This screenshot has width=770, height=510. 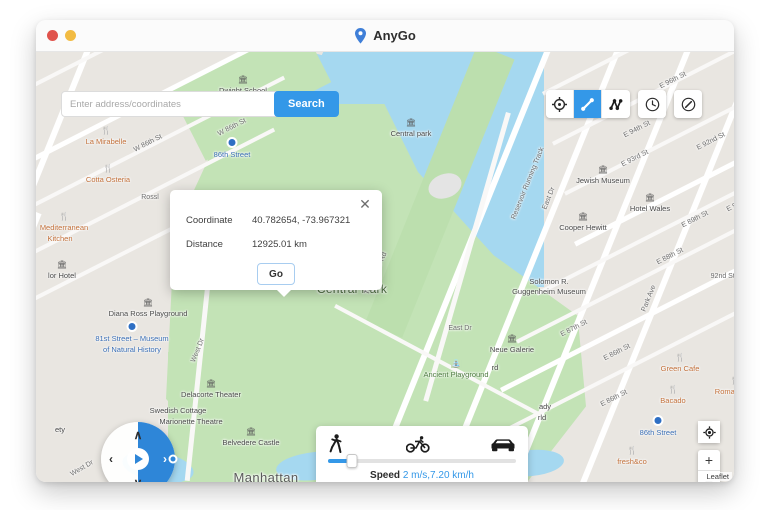 I want to click on map-area-label: Manhattan, so click(x=266, y=476).